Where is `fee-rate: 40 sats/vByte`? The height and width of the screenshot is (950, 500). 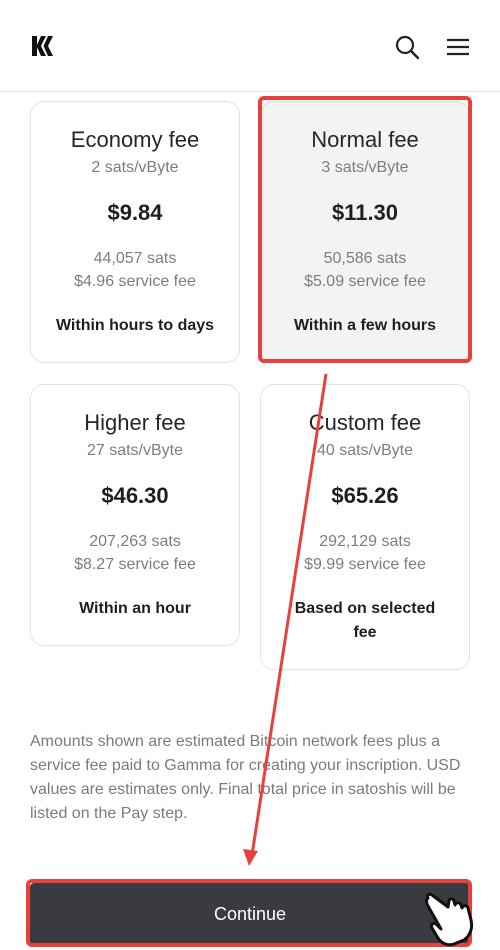 fee-rate: 40 sats/vByte is located at coordinates (365, 450).